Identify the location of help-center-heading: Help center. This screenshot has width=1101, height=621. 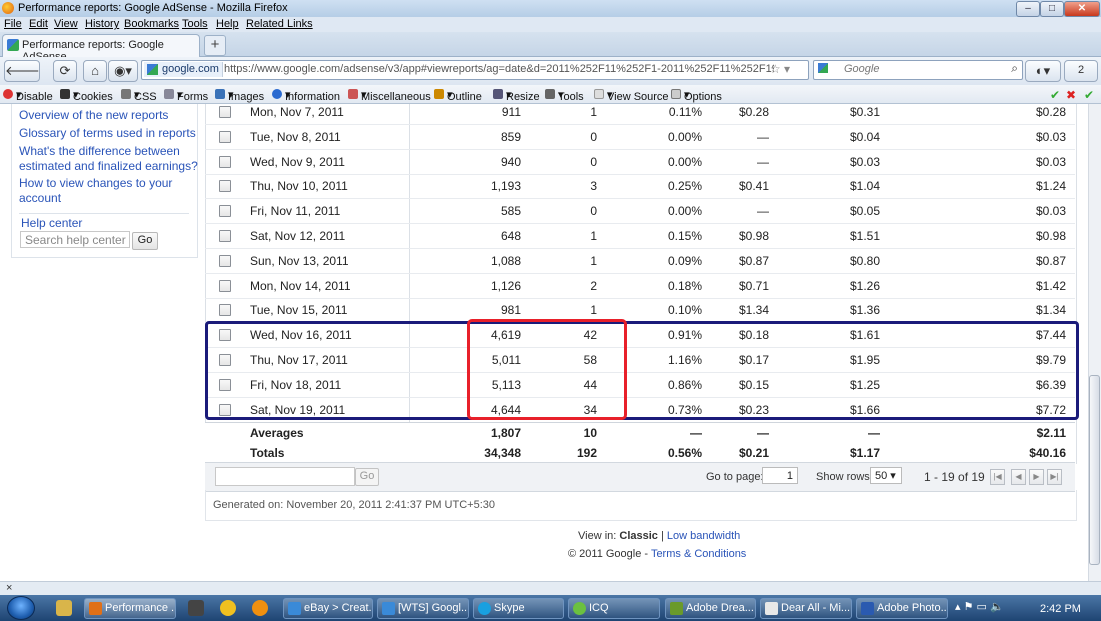
(51, 223).